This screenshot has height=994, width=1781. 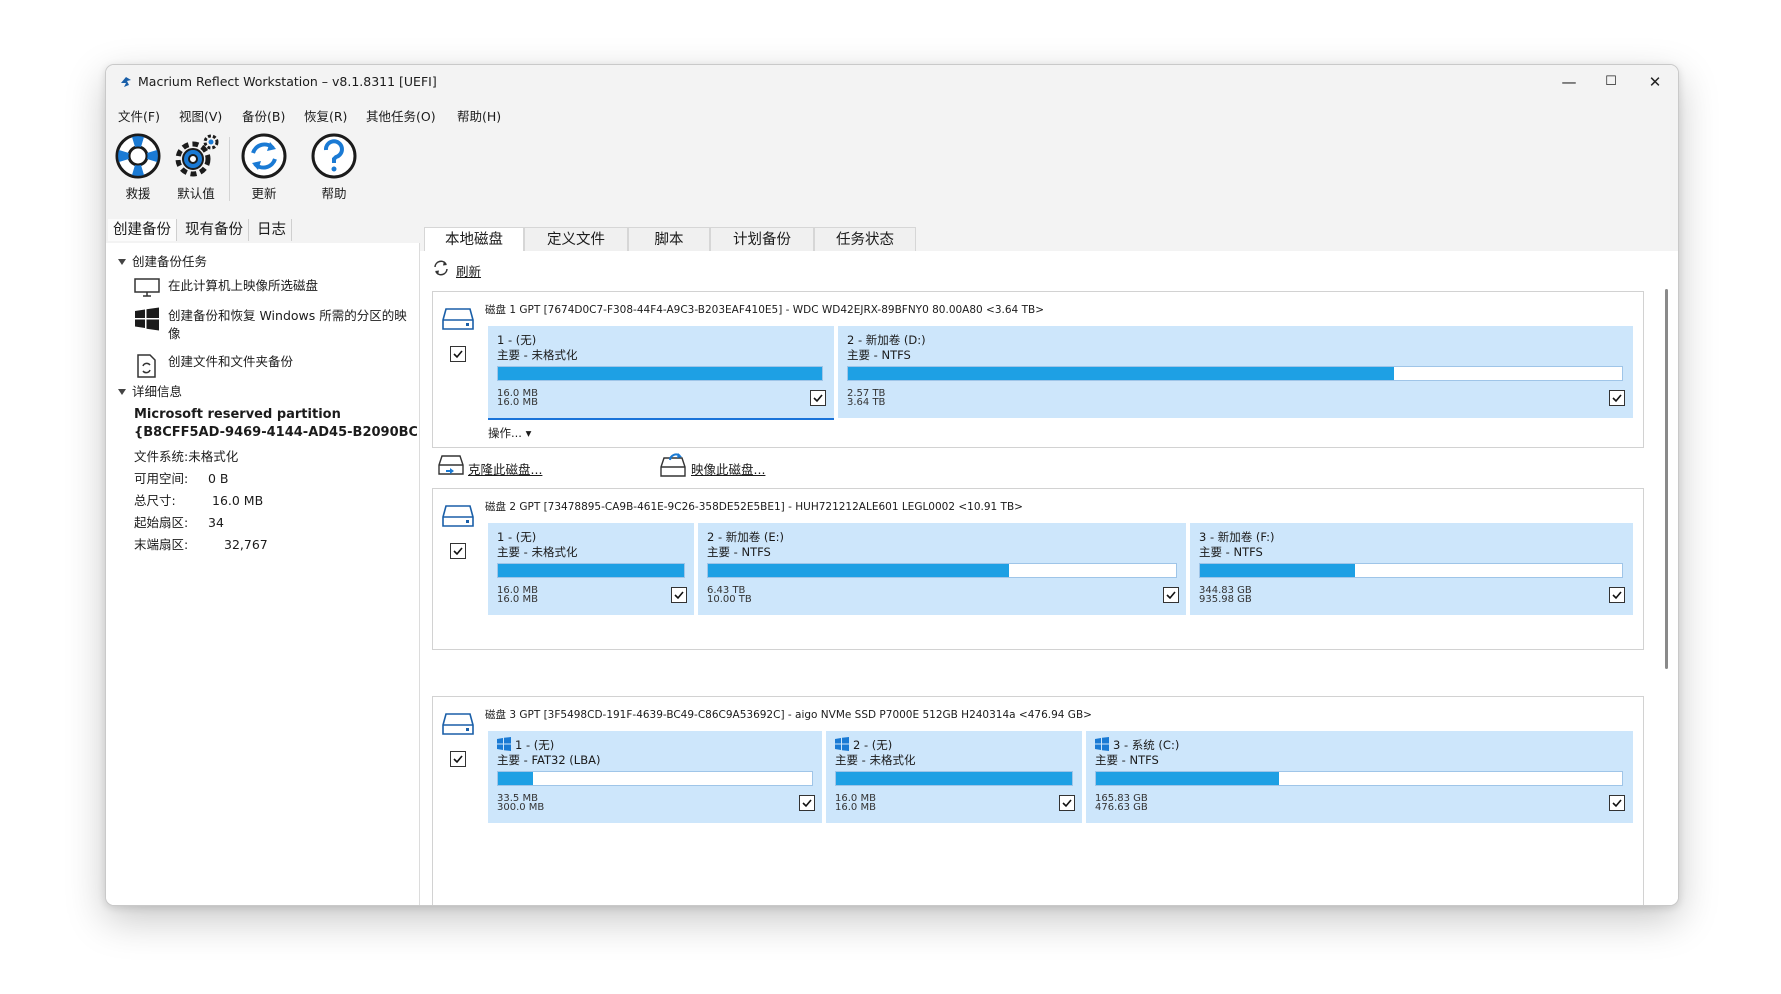 I want to click on tab-definition-files: 定义文件, so click(x=576, y=239).